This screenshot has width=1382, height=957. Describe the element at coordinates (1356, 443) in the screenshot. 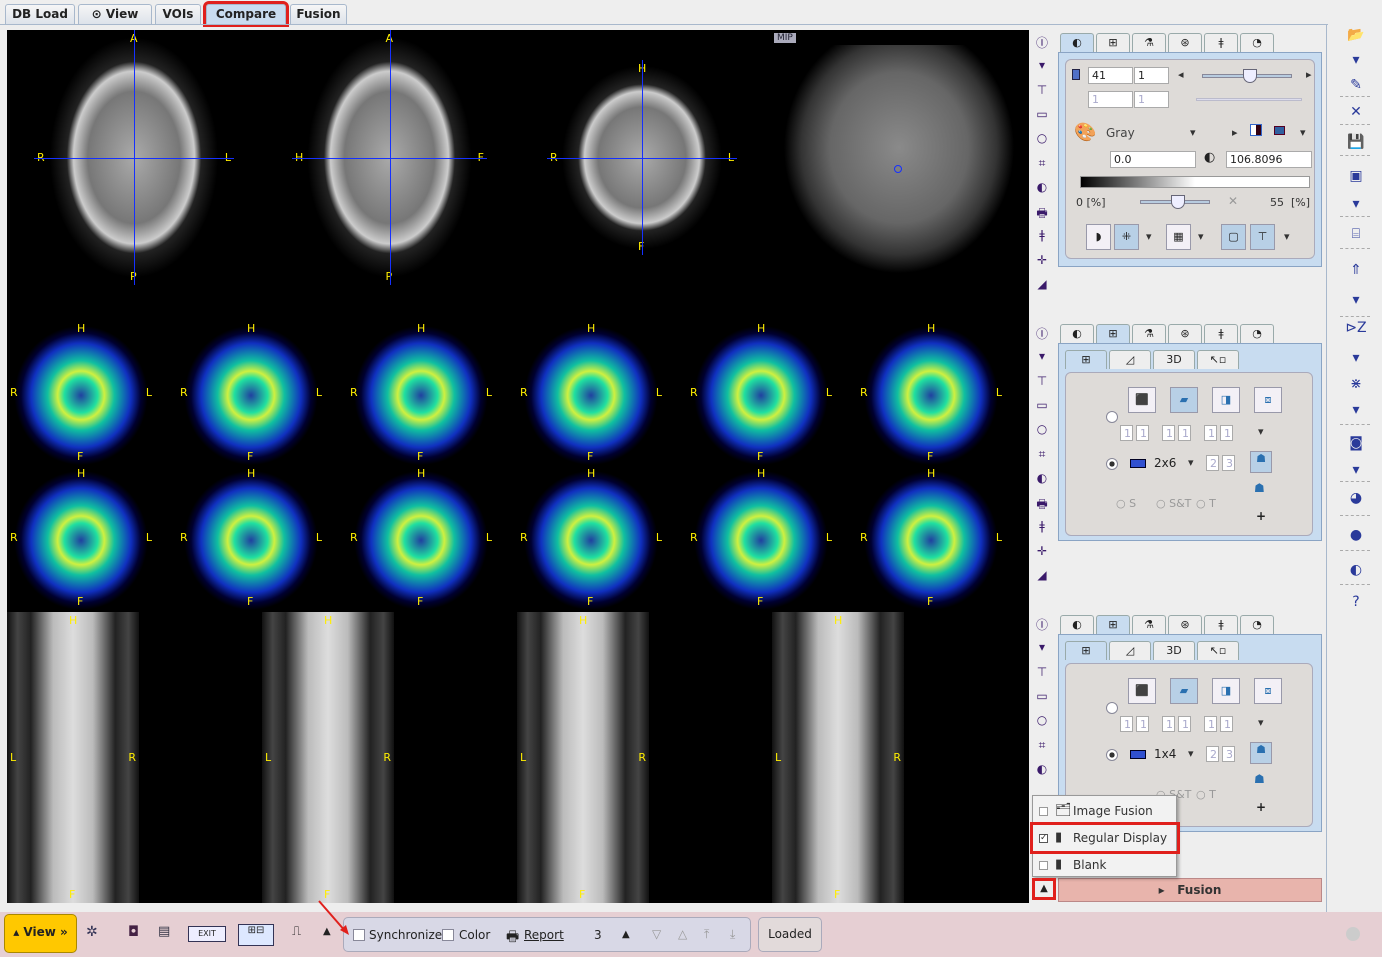

I see `frame-icon: ◙` at that location.